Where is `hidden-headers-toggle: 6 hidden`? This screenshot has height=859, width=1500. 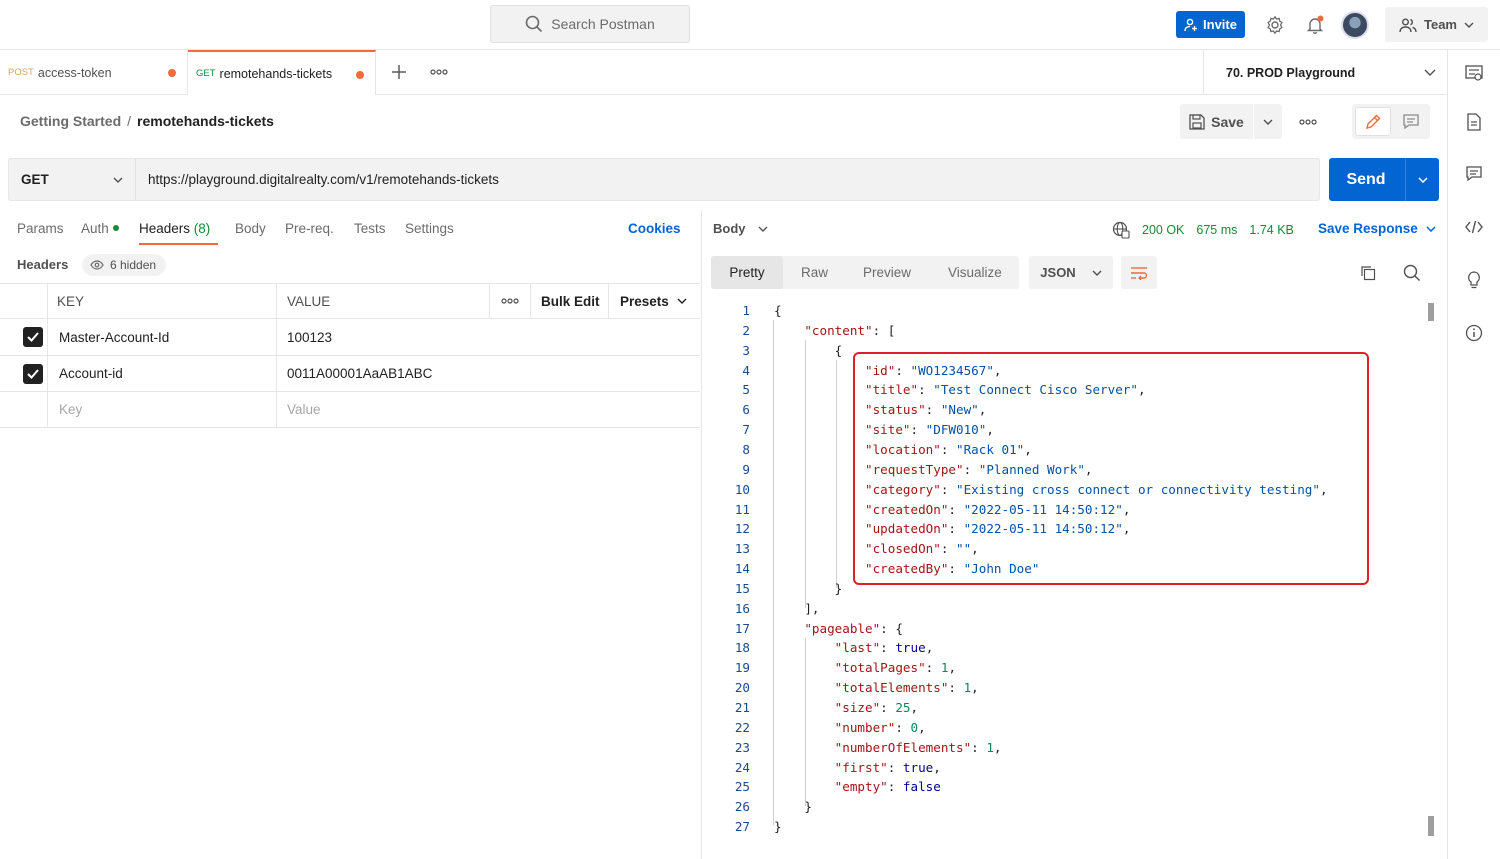
hidden-headers-toggle: 6 hidden is located at coordinates (124, 265).